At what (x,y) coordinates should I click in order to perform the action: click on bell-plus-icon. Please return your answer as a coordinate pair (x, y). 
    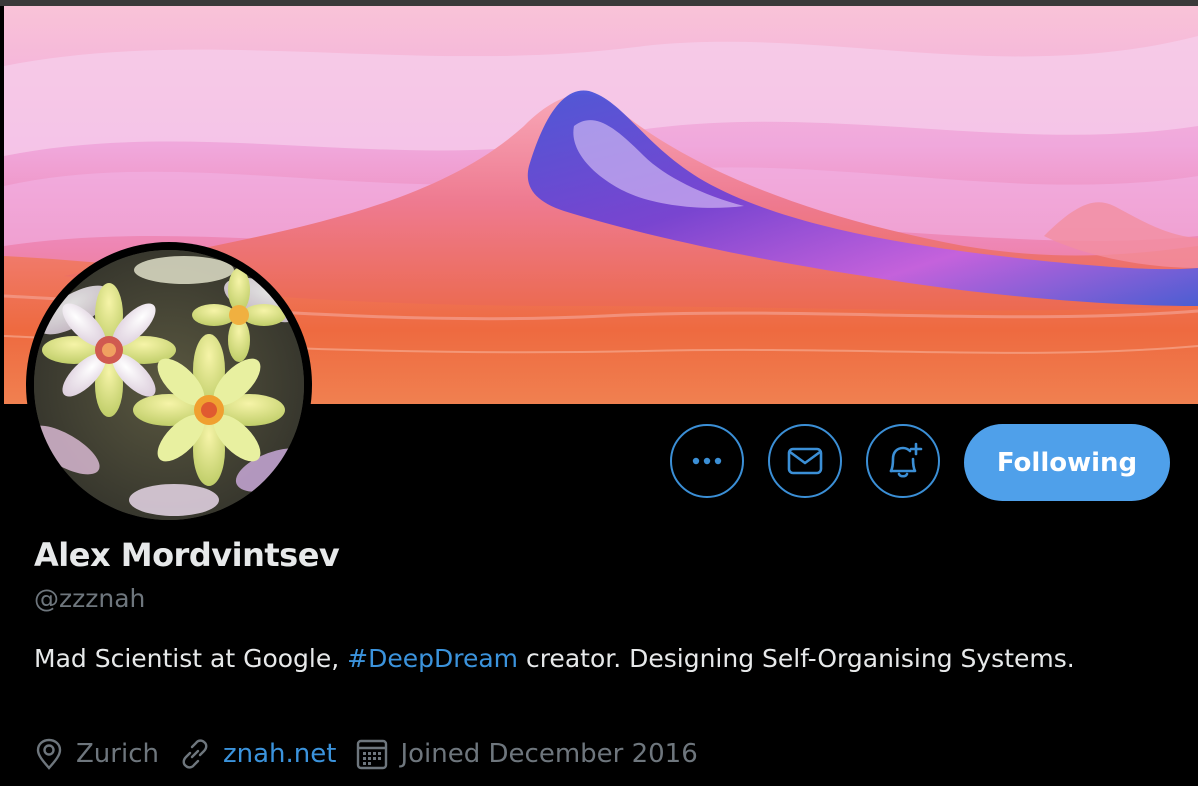
    Looking at the image, I should click on (906, 460).